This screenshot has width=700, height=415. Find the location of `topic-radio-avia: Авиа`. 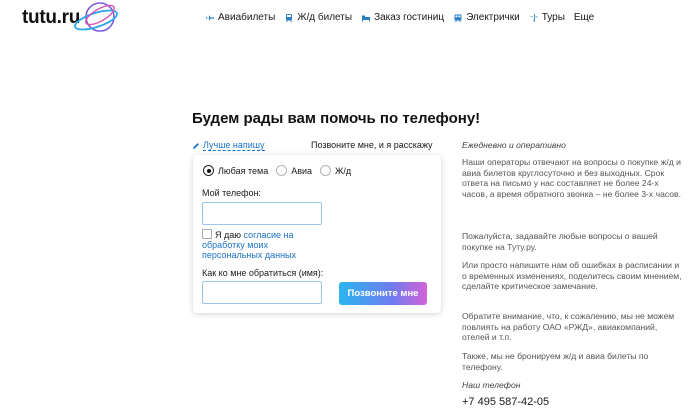

topic-radio-avia: Авиа is located at coordinates (294, 170).